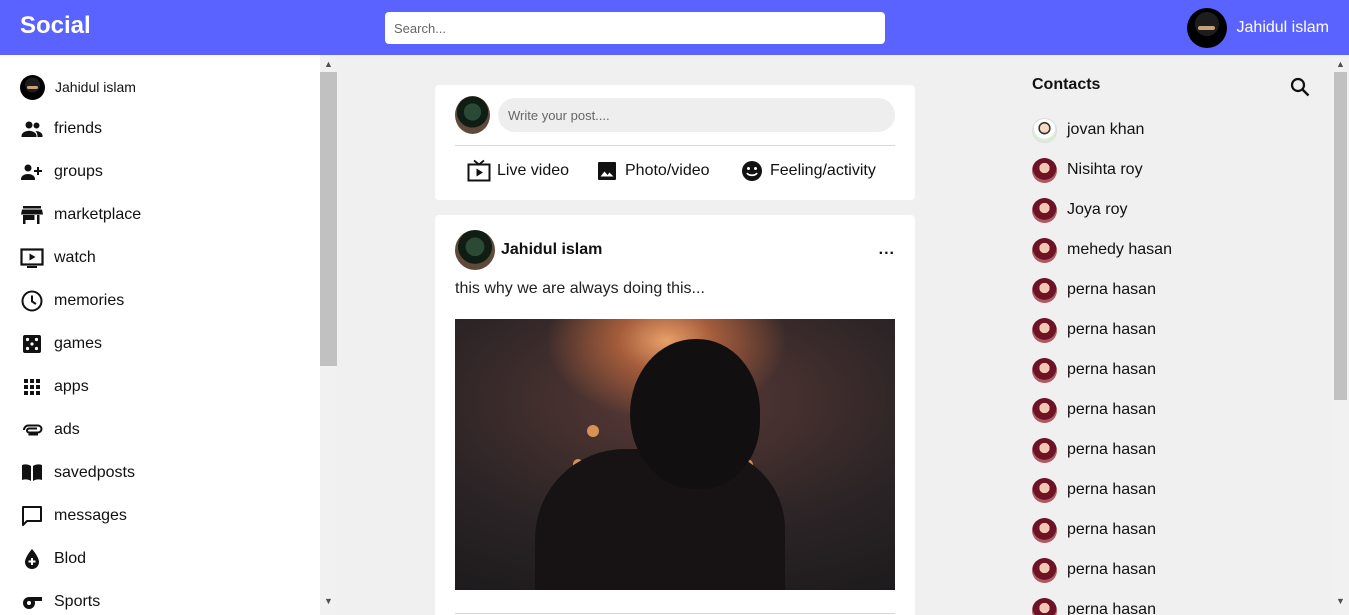  Describe the element at coordinates (823, 170) in the screenshot. I see `option-label: Feeling/activity` at that location.